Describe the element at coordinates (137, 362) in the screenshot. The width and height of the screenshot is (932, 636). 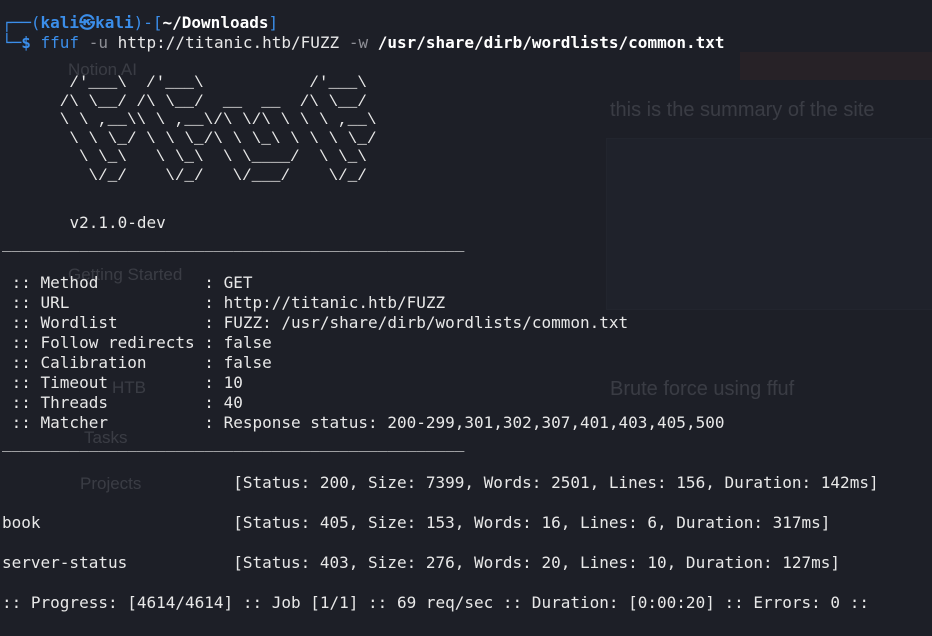
I see `config-calibration: :: Calibration : false` at that location.